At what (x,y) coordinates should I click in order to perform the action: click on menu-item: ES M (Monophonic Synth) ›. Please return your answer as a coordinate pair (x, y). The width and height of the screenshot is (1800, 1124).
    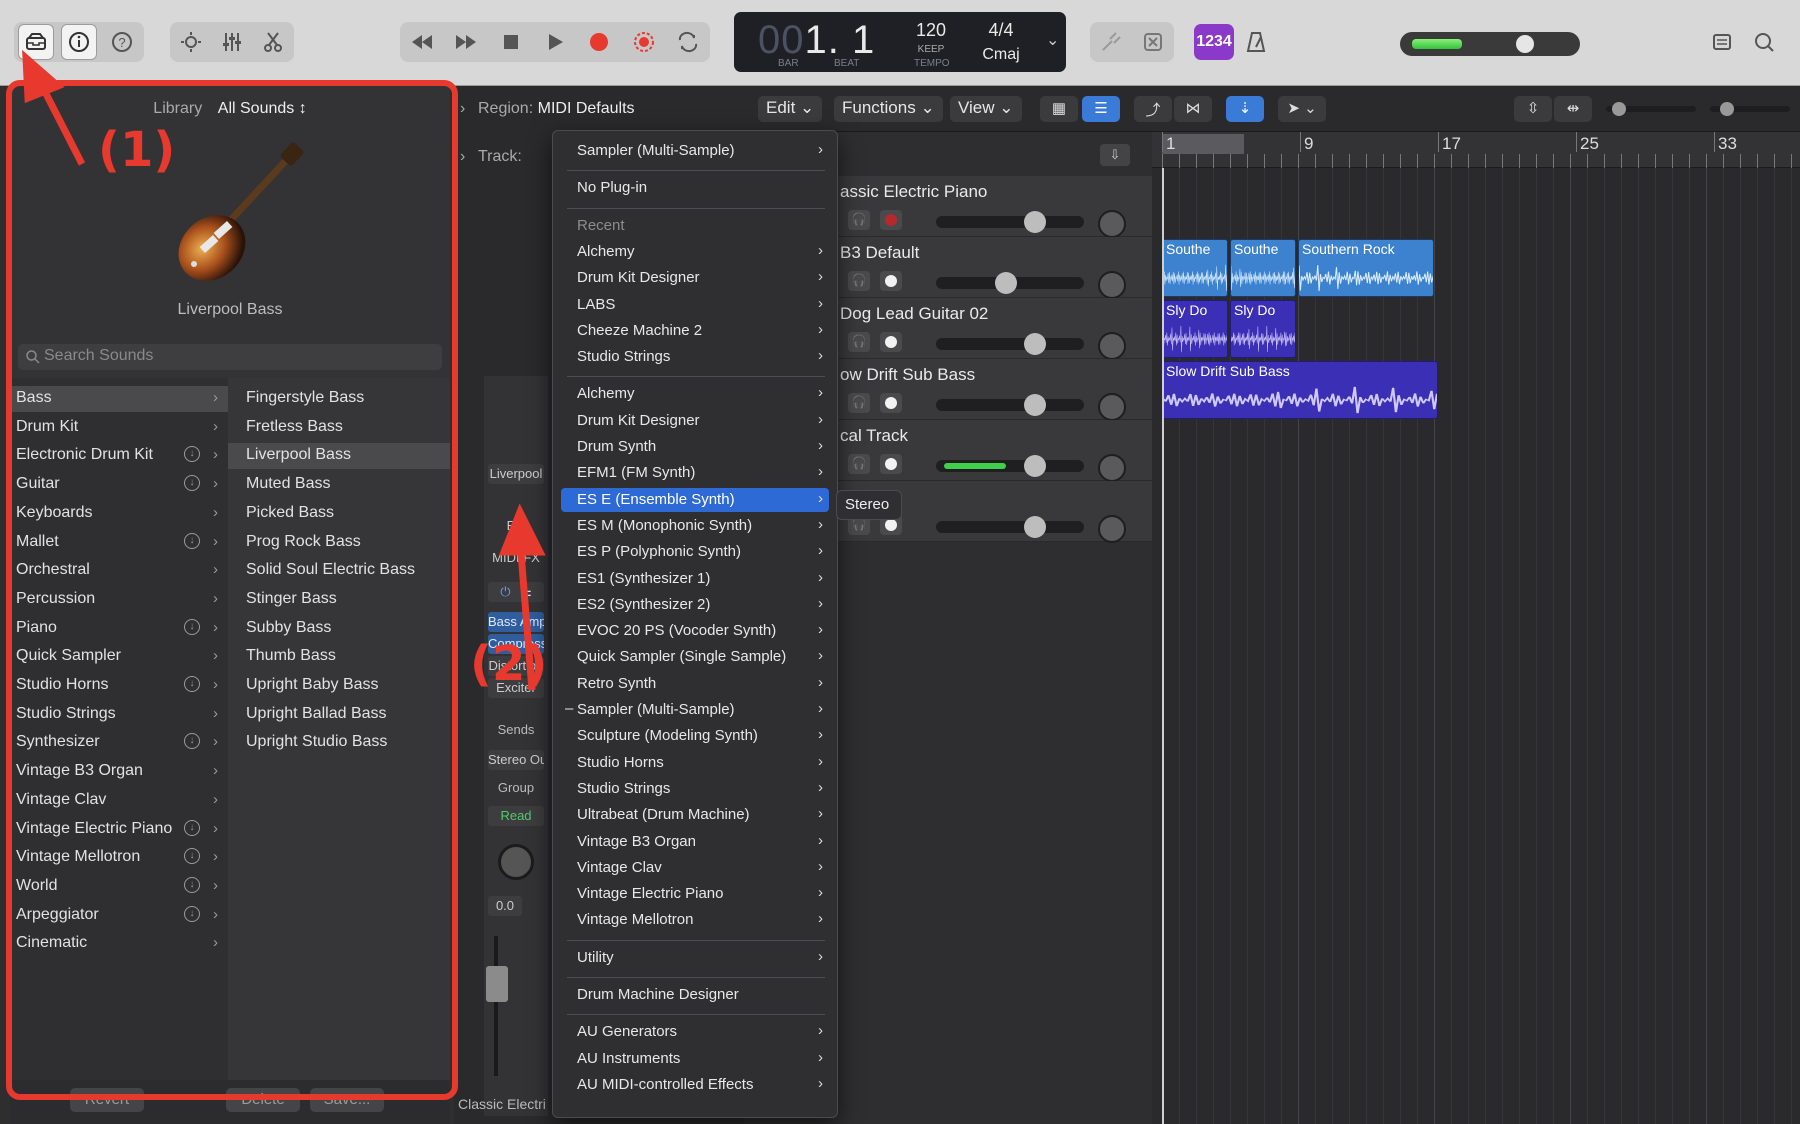
    Looking at the image, I should click on (695, 526).